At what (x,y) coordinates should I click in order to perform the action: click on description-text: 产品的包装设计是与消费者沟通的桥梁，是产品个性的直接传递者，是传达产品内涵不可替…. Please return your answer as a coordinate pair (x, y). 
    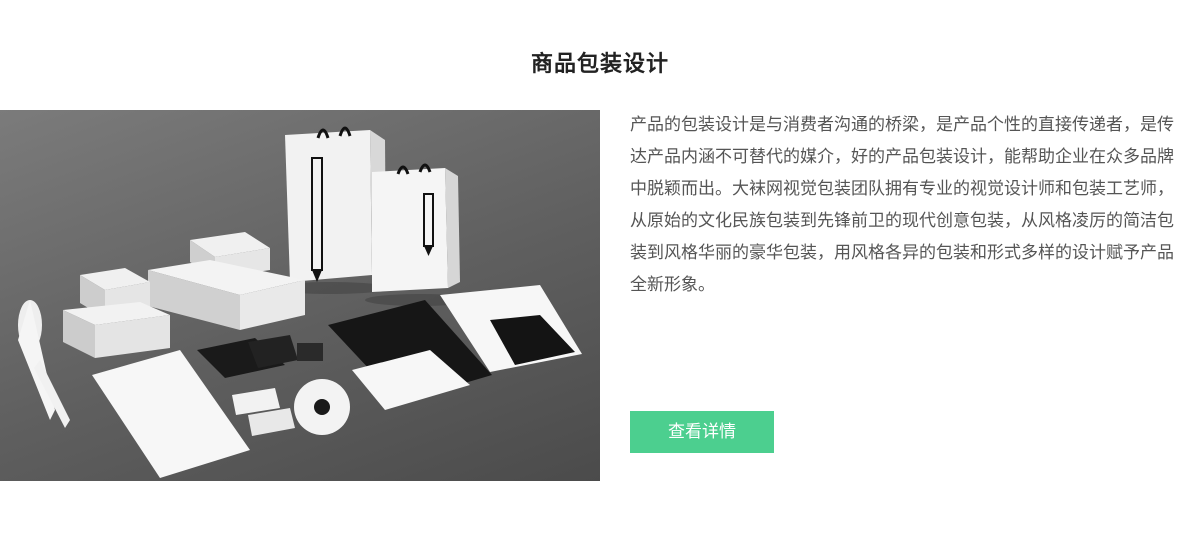
    Looking at the image, I should click on (902, 205).